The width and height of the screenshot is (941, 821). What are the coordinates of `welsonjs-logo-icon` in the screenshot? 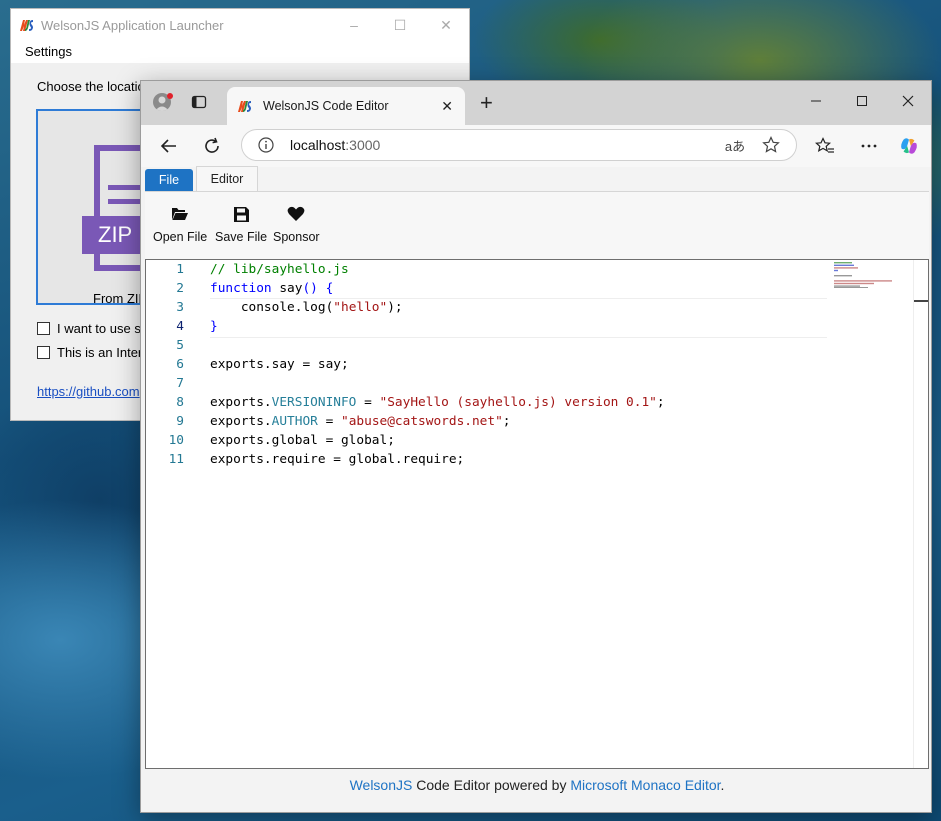 It's located at (27, 25).